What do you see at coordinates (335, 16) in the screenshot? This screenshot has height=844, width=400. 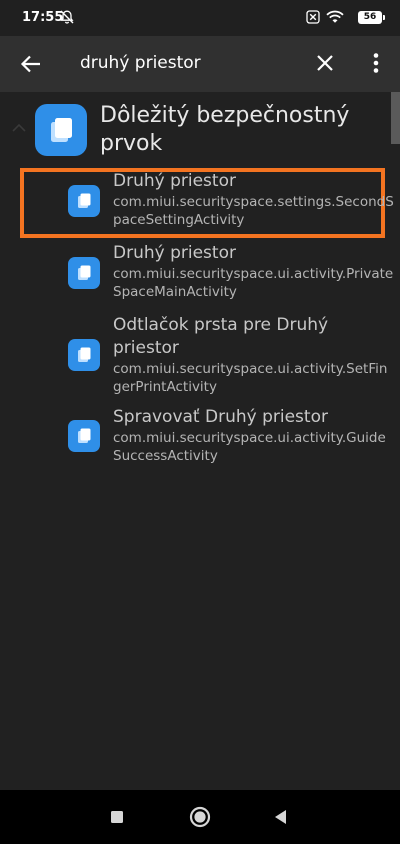 I see `wifi-icon` at bounding box center [335, 16].